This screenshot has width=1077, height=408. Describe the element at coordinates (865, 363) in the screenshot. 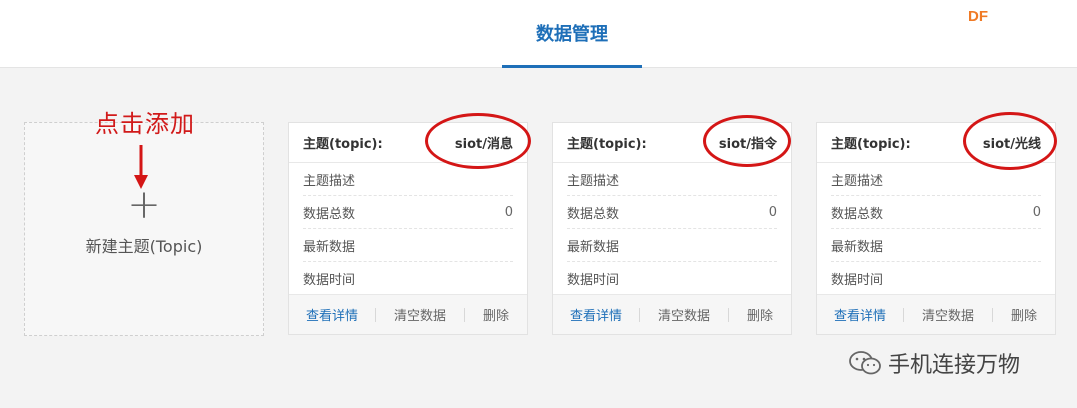

I see `wechat-icon` at that location.